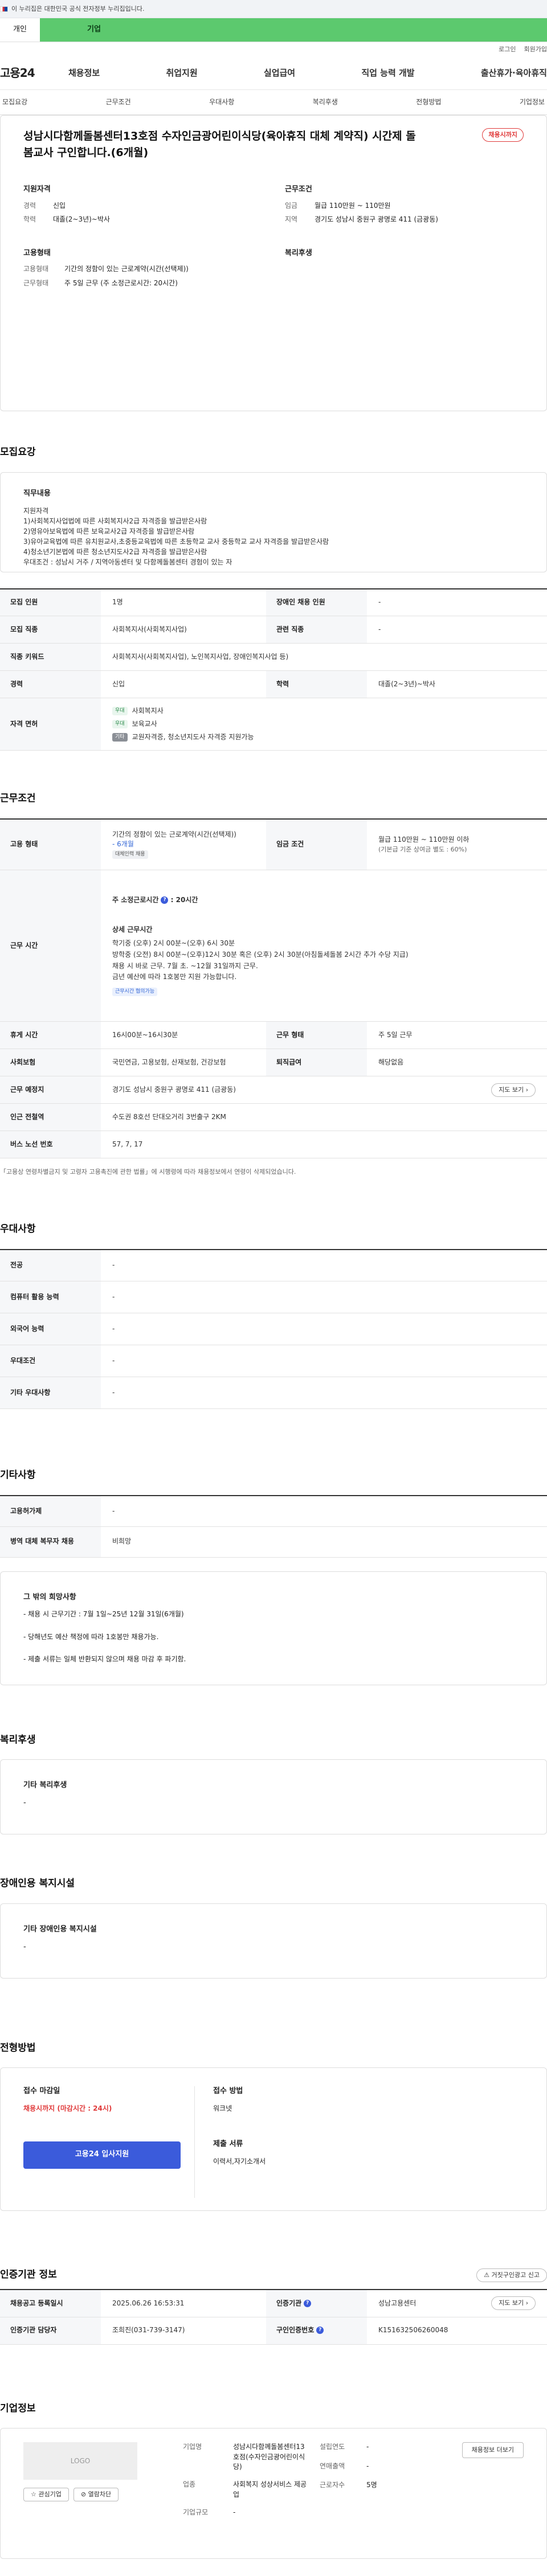 The height and width of the screenshot is (2576, 547). I want to click on disabled-facility-box: 기타 장애인용 복지시설 -, so click(273, 1941).